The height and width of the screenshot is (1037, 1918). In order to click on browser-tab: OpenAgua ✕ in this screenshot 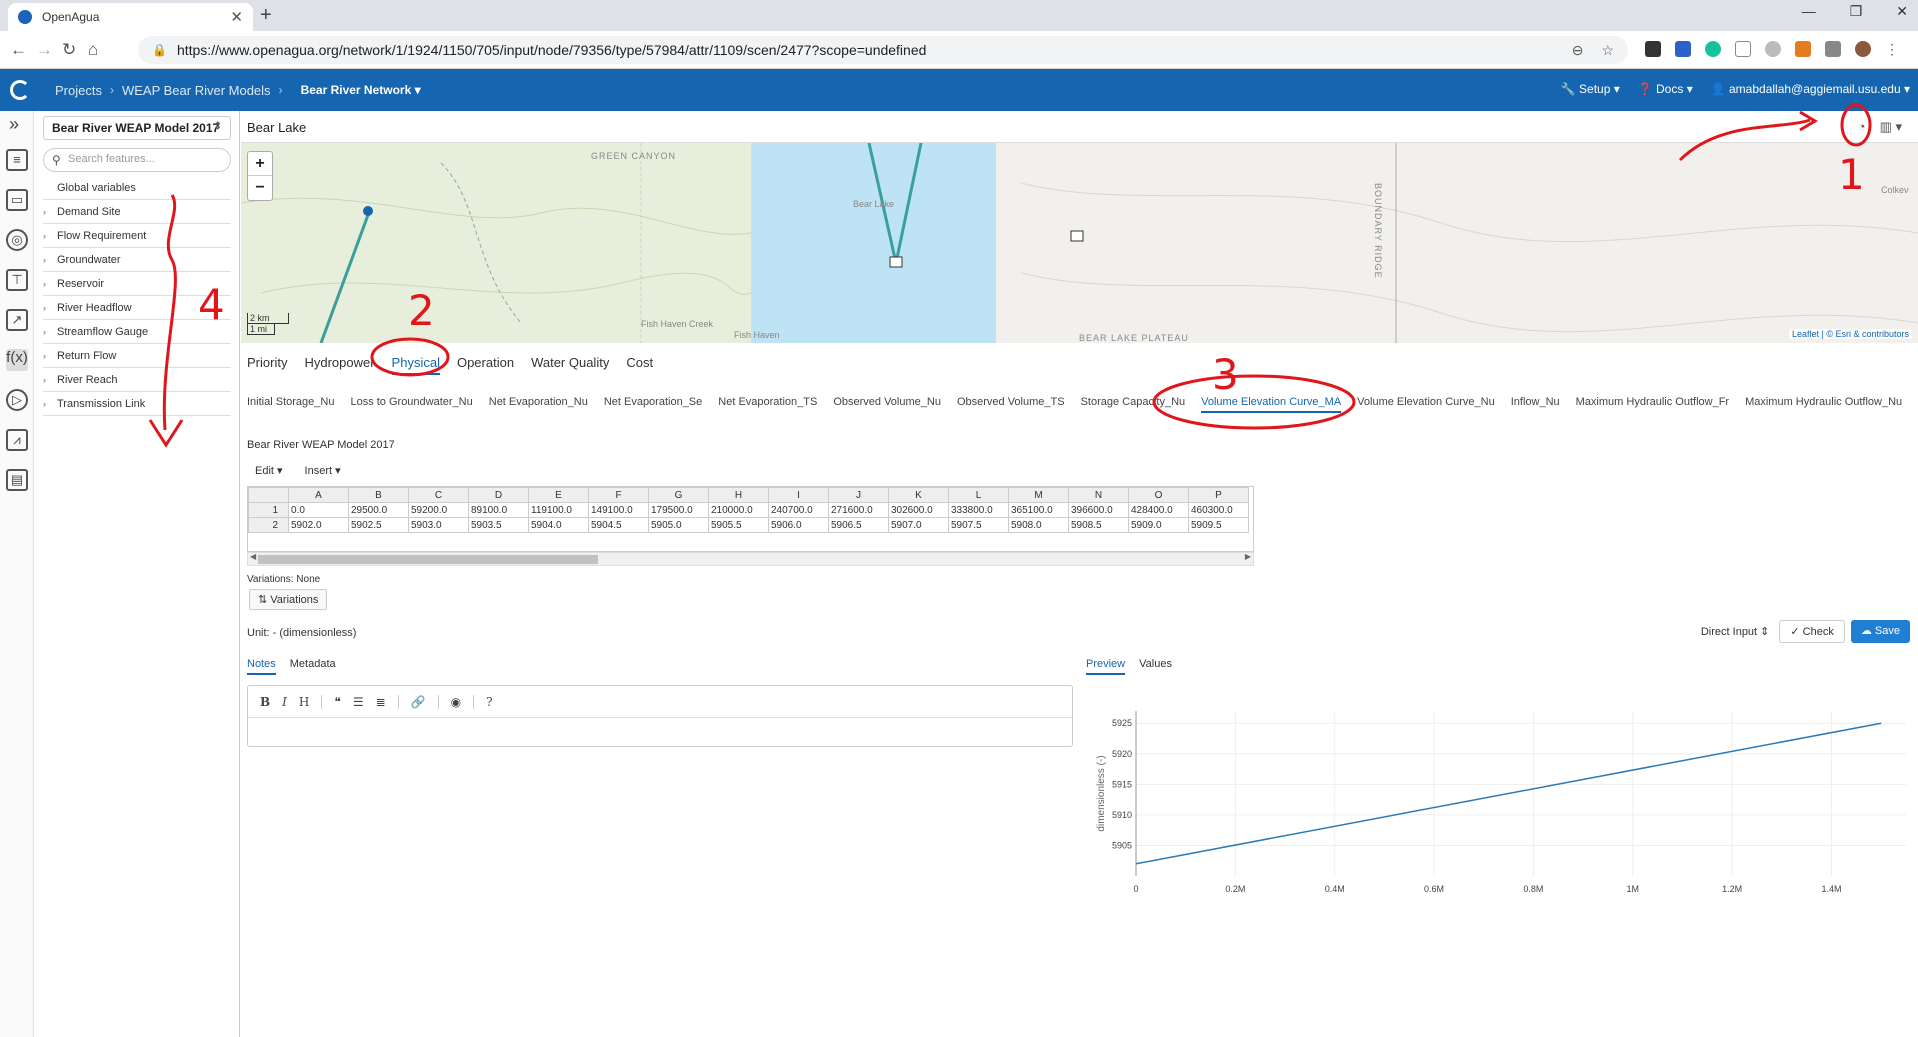, I will do `click(130, 17)`.